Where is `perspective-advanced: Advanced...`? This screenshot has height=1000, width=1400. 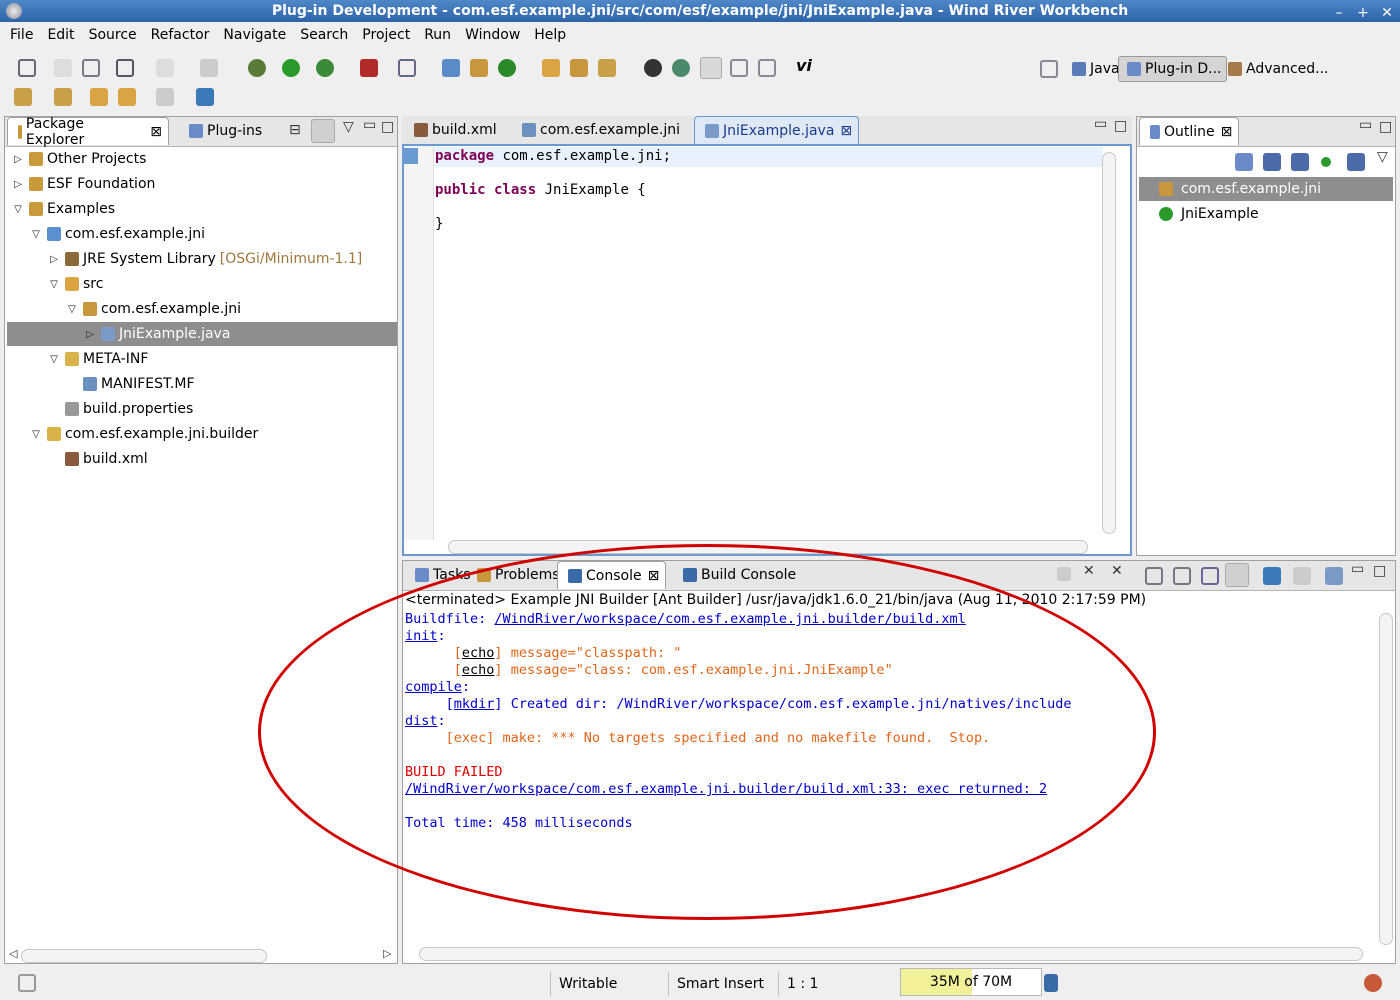 perspective-advanced: Advanced... is located at coordinates (1276, 69).